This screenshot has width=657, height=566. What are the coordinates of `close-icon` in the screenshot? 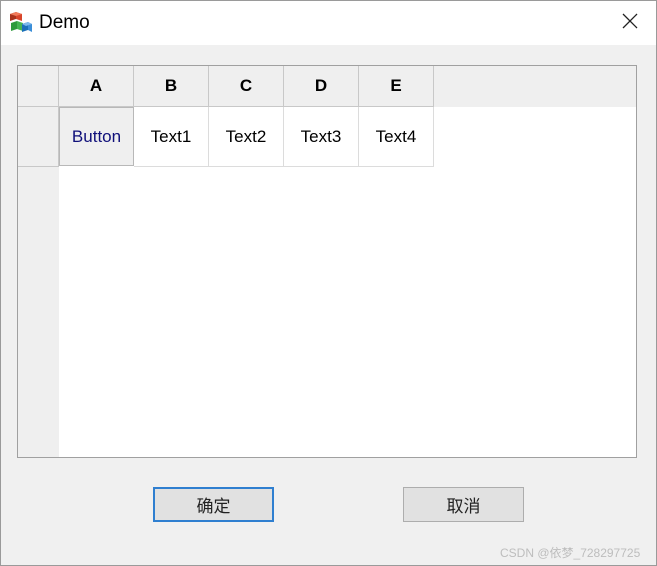 It's located at (630, 23).